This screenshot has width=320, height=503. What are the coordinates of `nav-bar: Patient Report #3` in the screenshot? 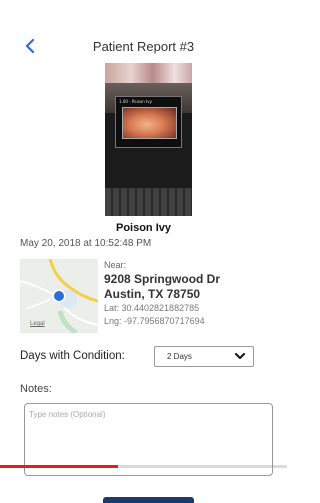 It's located at (143, 46).